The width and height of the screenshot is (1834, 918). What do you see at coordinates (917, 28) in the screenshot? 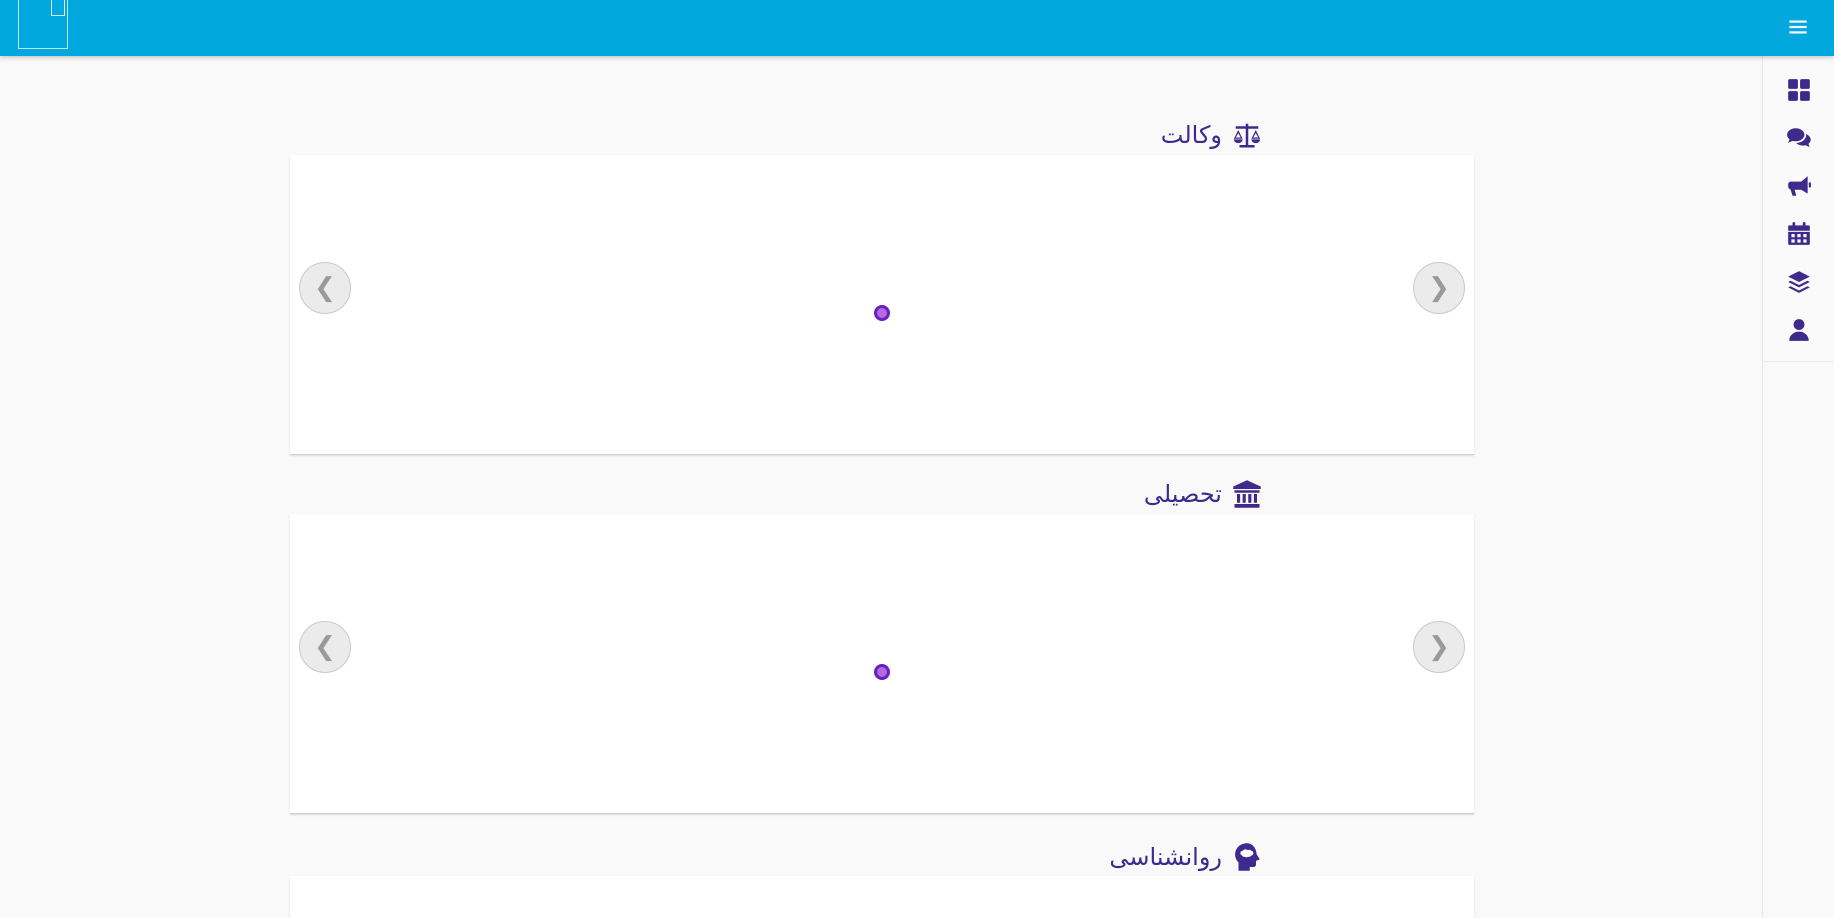
I see `top-app-bar` at bounding box center [917, 28].